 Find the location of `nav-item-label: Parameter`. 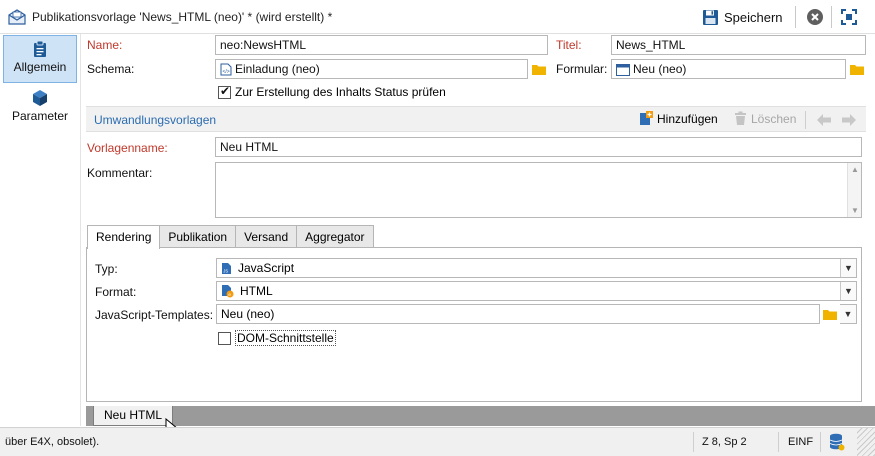

nav-item-label: Parameter is located at coordinates (40, 116).